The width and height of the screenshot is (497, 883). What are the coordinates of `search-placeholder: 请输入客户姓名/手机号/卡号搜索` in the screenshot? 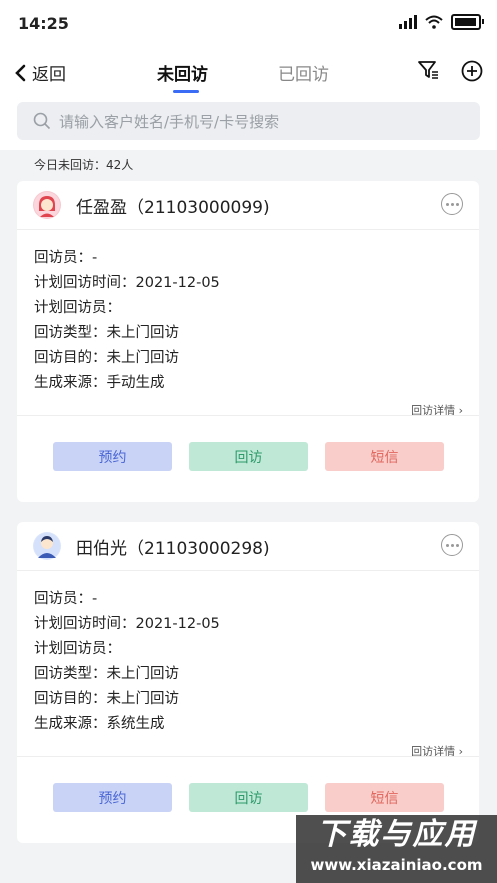 It's located at (169, 121).